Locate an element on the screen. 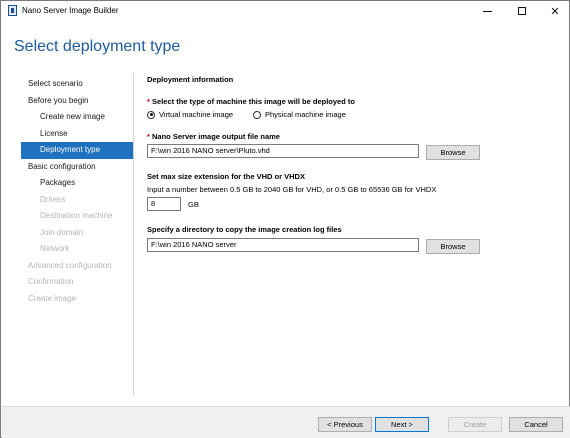  maximize-icon is located at coordinates (522, 11).